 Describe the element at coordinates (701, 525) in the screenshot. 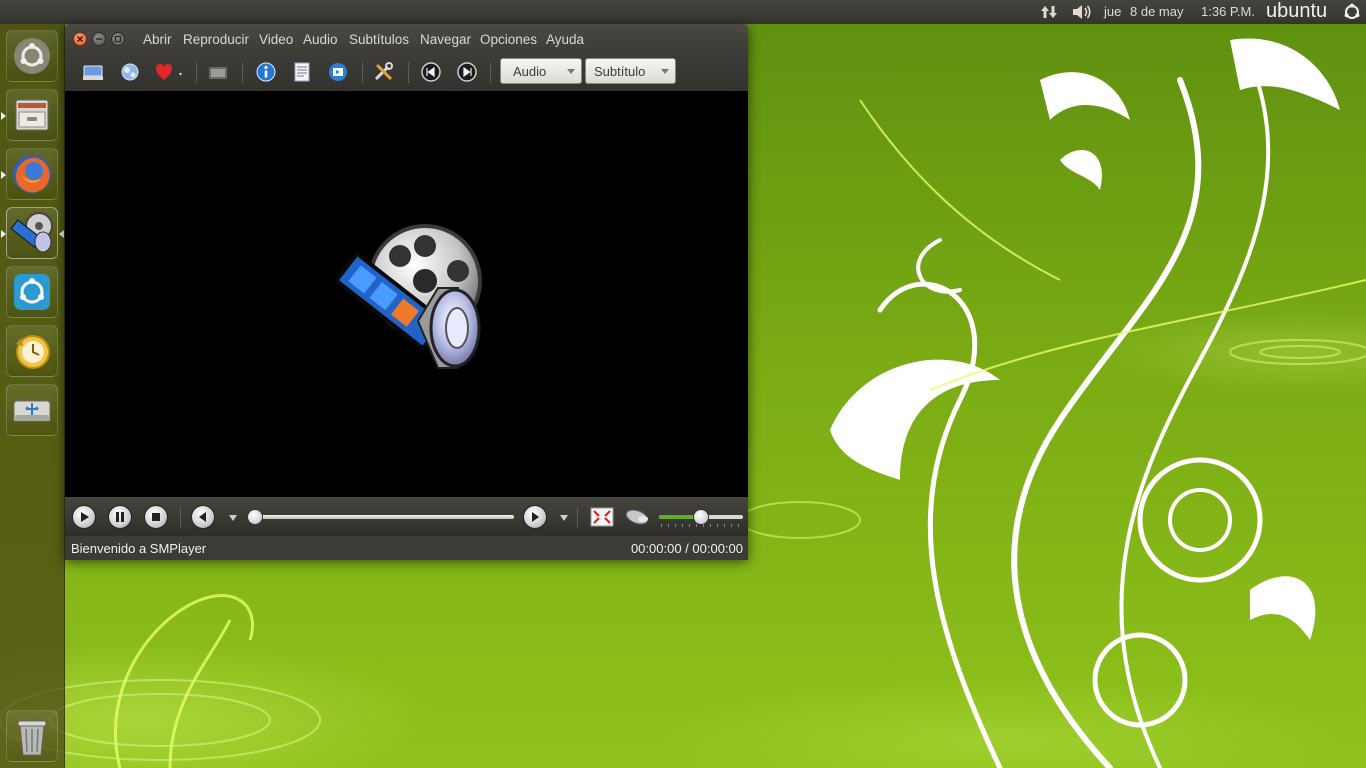

I see `volume-ticks` at that location.